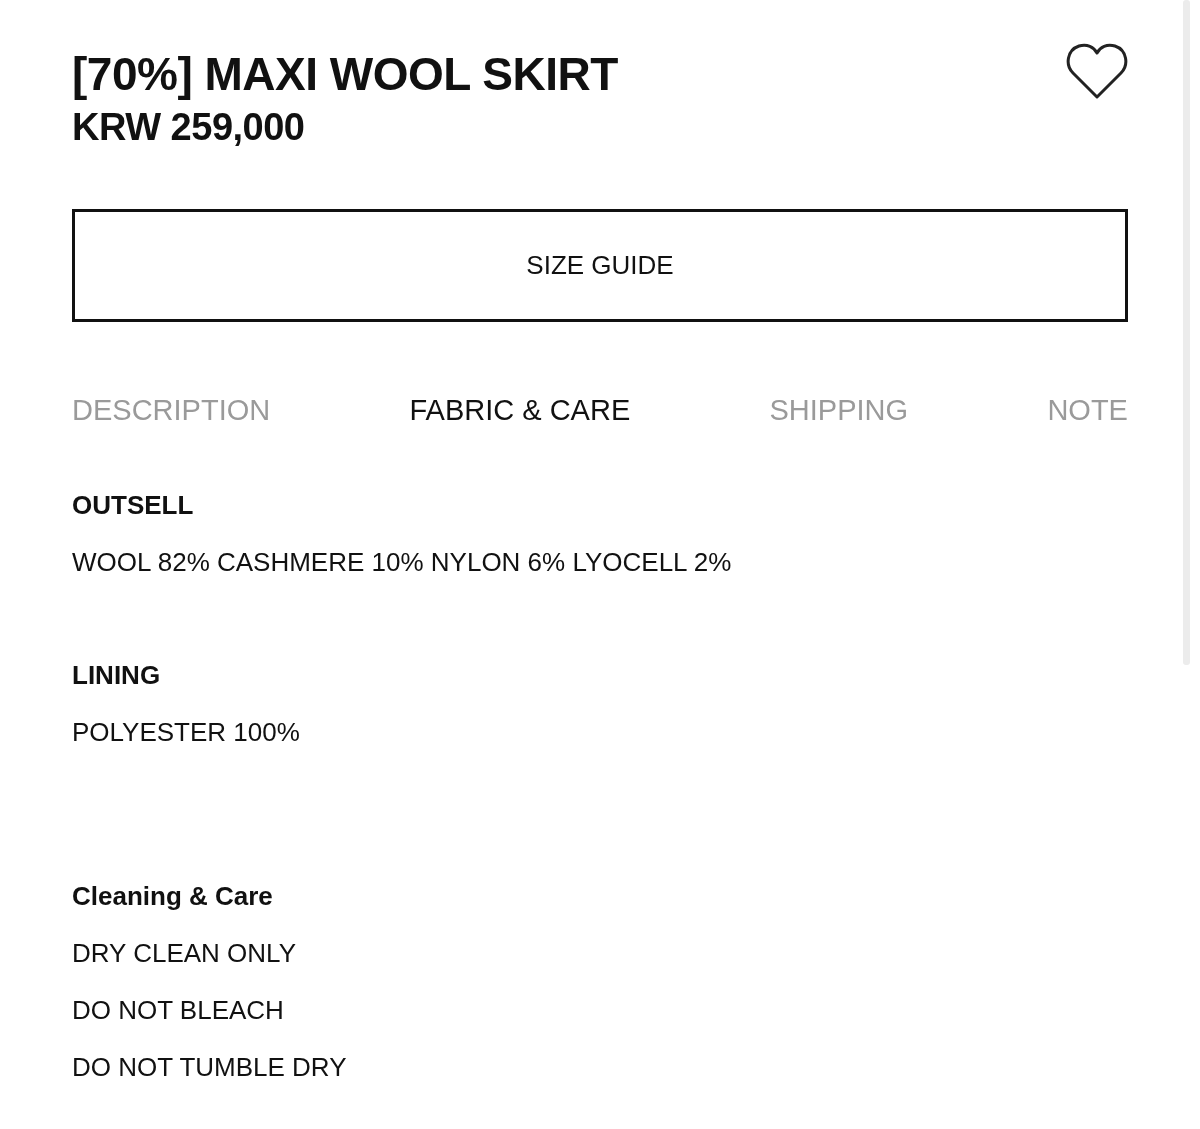 The image size is (1200, 1129). I want to click on tab: FABRIC & CARE, so click(520, 411).